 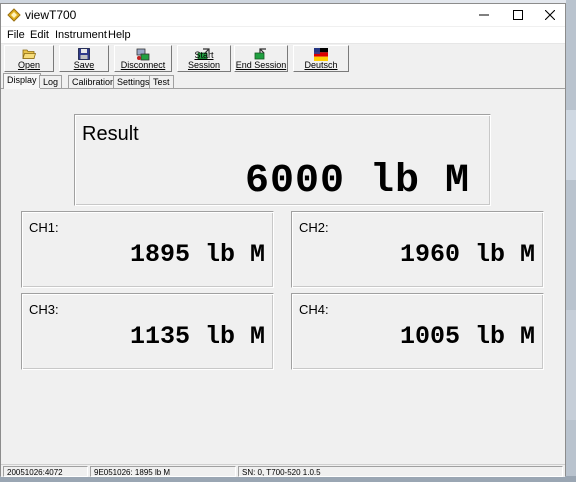 I want to click on channel-3-label: CH3:, so click(x=44, y=309).